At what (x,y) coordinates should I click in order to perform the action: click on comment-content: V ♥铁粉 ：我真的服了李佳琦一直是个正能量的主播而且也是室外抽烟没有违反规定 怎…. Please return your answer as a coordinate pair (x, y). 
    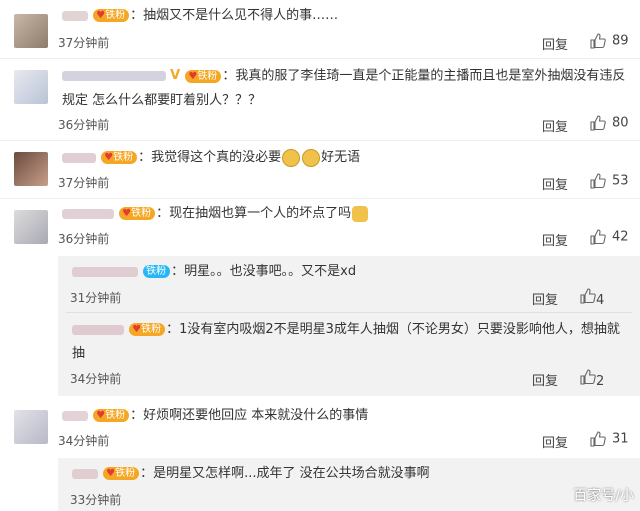
    Looking at the image, I should click on (346, 88).